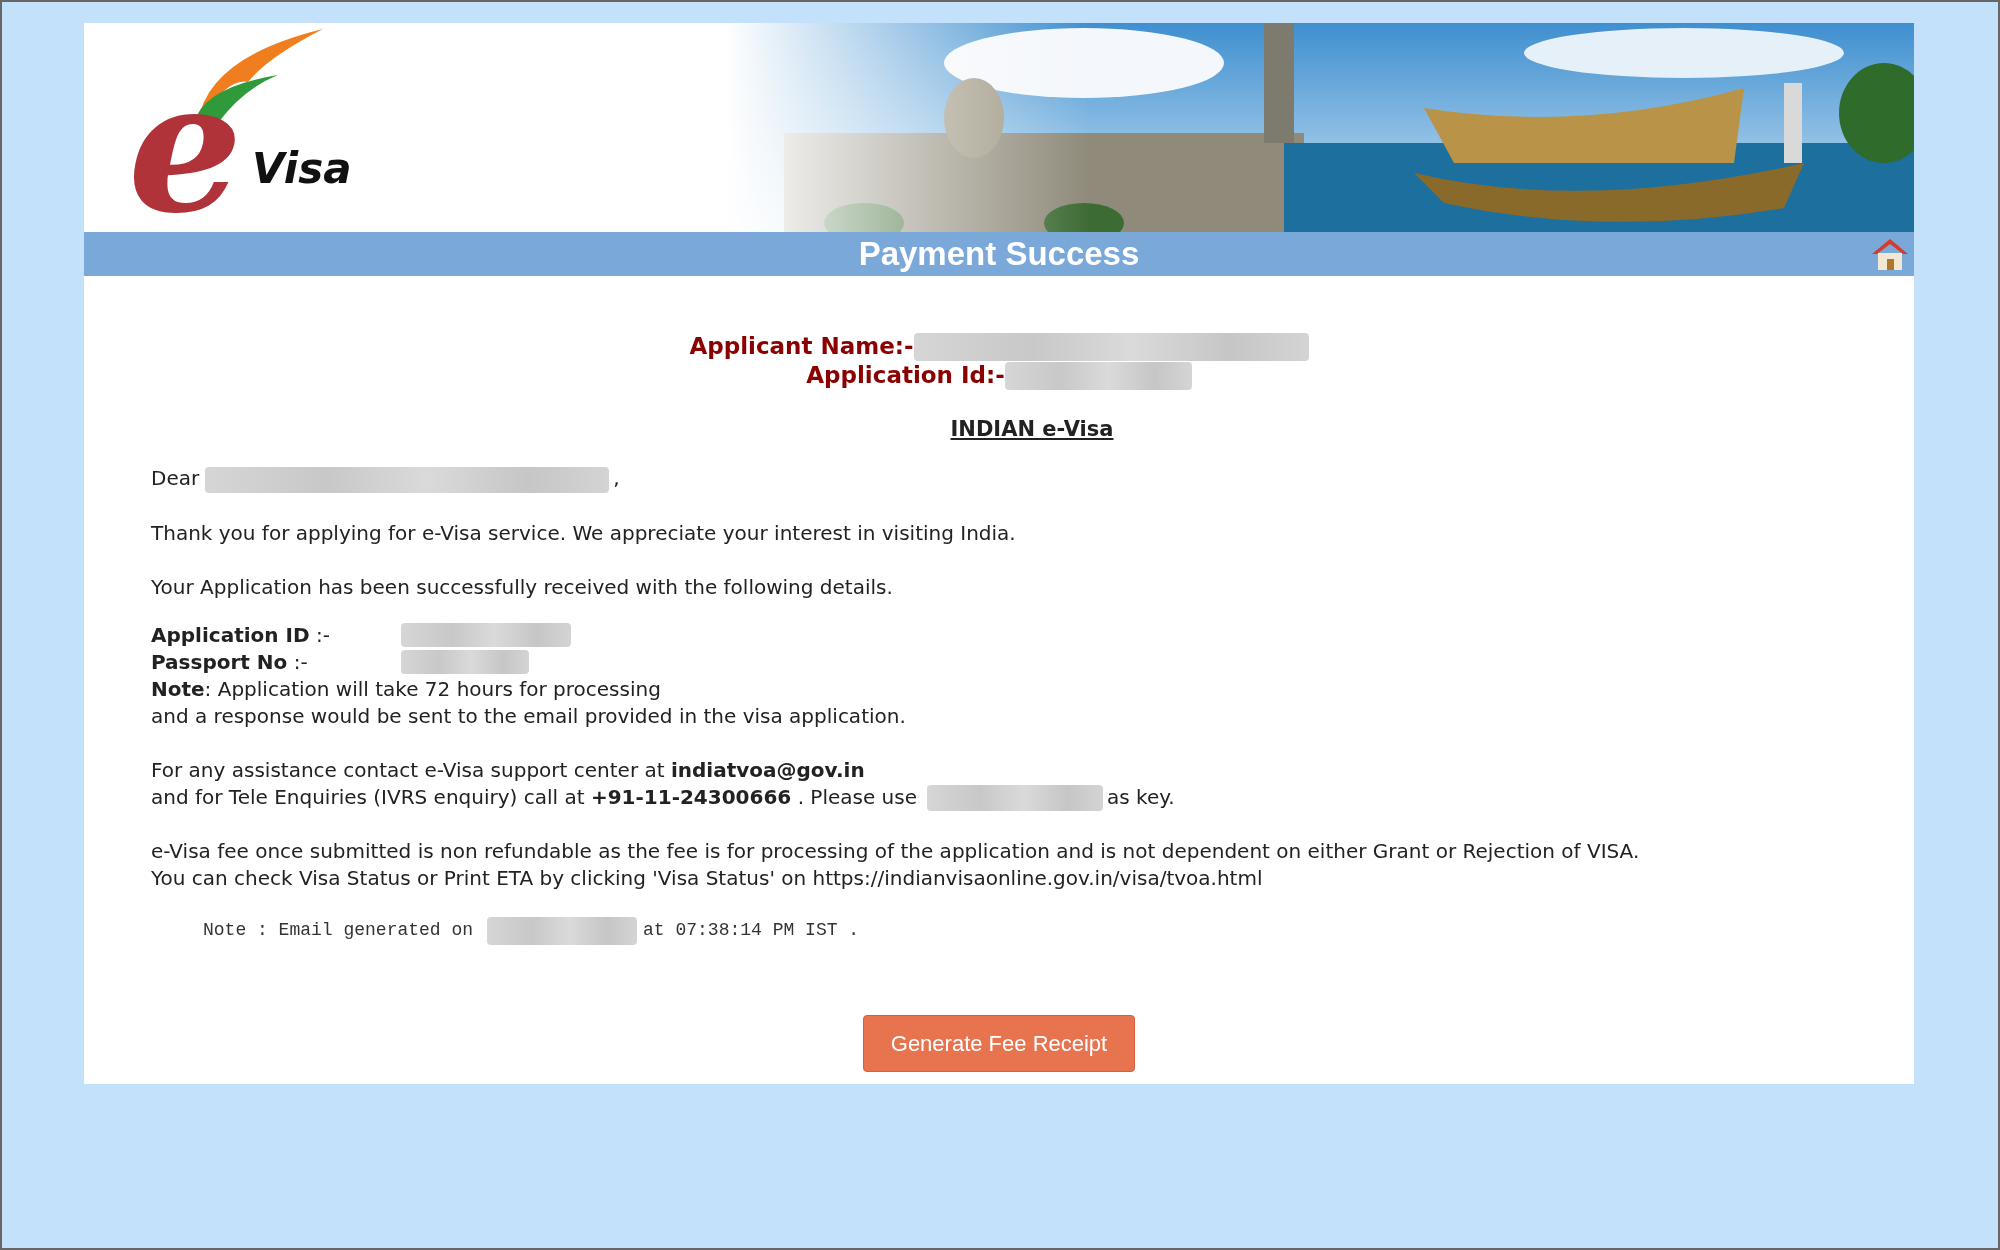 Image resolution: width=2000 pixels, height=1250 pixels. I want to click on greeting-comma: ,, so click(616, 479).